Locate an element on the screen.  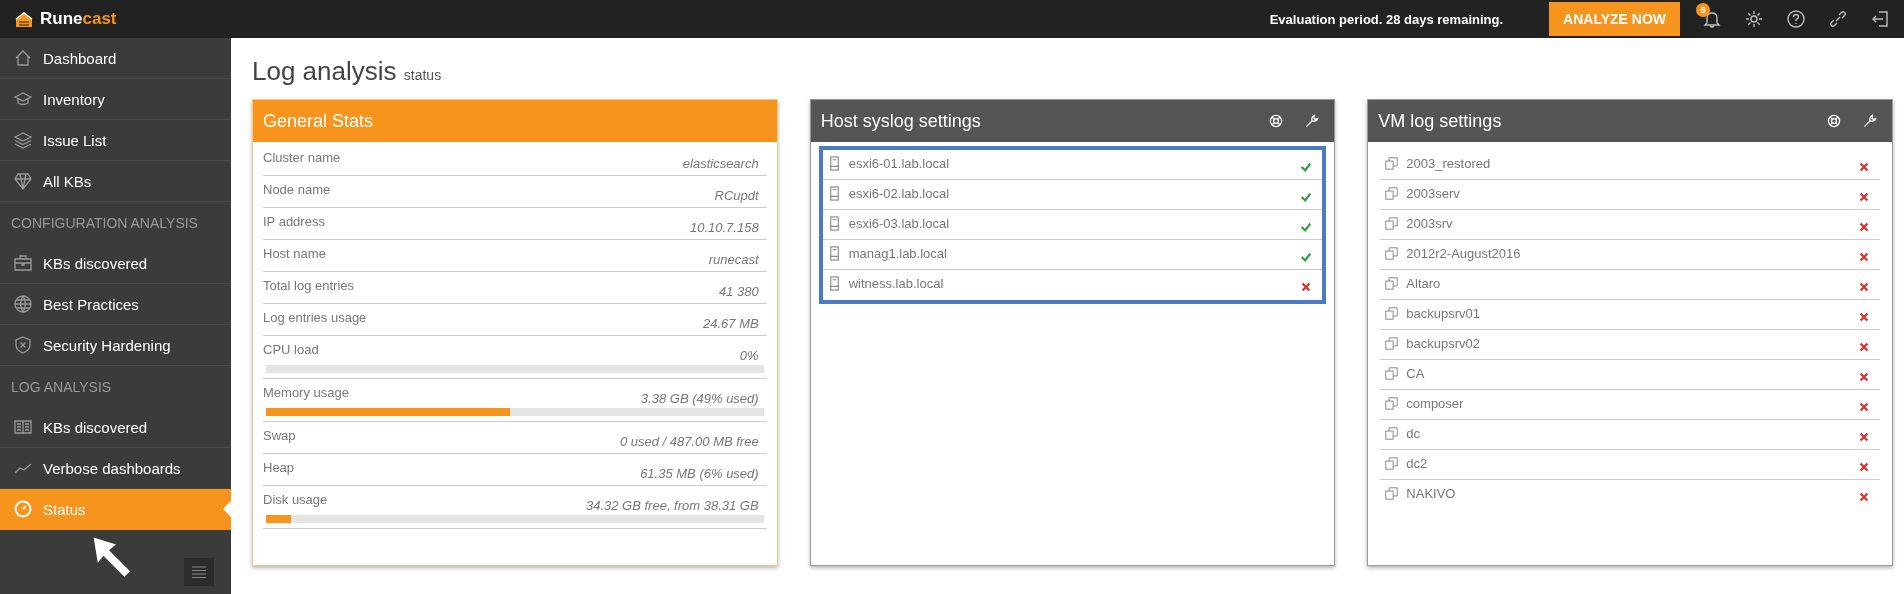
stat-value: 10.10.7.158 is located at coordinates (724, 227).